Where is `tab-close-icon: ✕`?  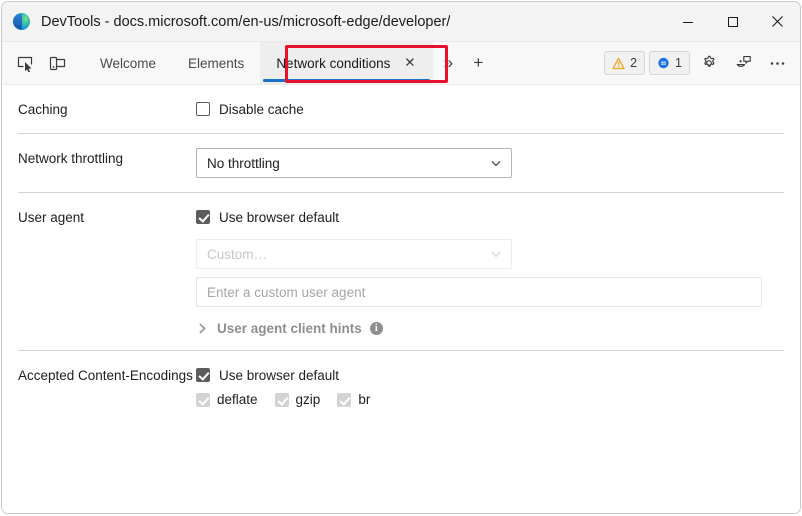 tab-close-icon: ✕ is located at coordinates (409, 63).